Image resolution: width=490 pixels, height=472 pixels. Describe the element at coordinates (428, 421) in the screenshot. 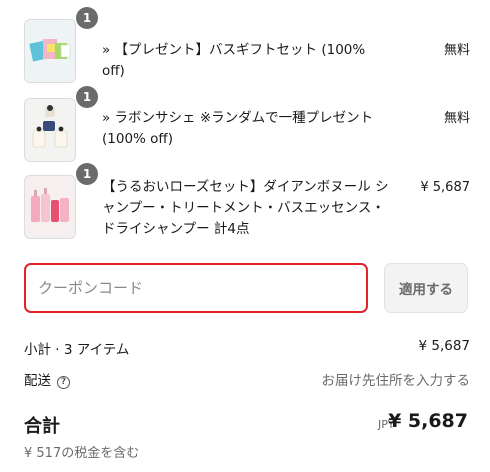

I see `total-amount: ¥ 5,687` at that location.